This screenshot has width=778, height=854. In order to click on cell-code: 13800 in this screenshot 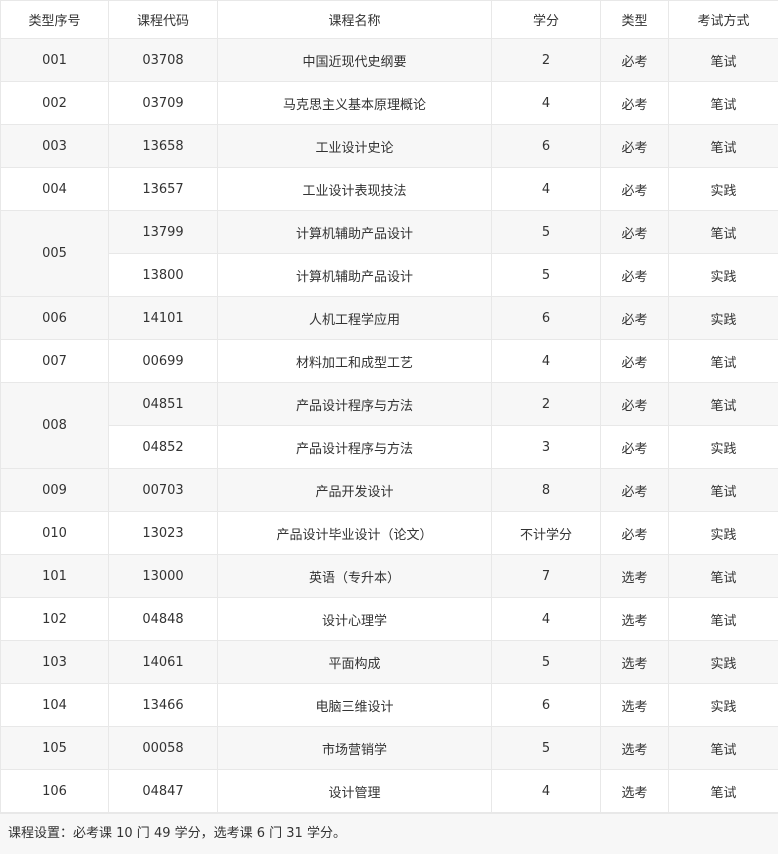, I will do `click(163, 275)`.